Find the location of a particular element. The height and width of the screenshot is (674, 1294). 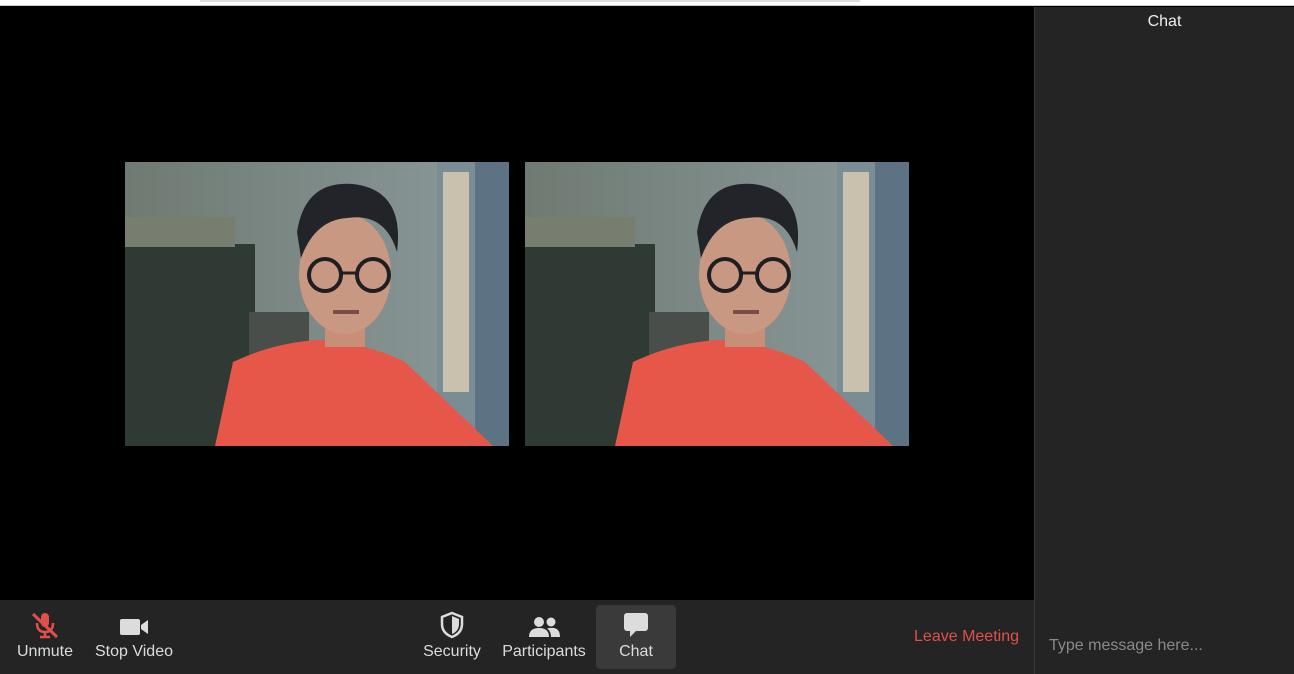

shield-icon is located at coordinates (452, 624).